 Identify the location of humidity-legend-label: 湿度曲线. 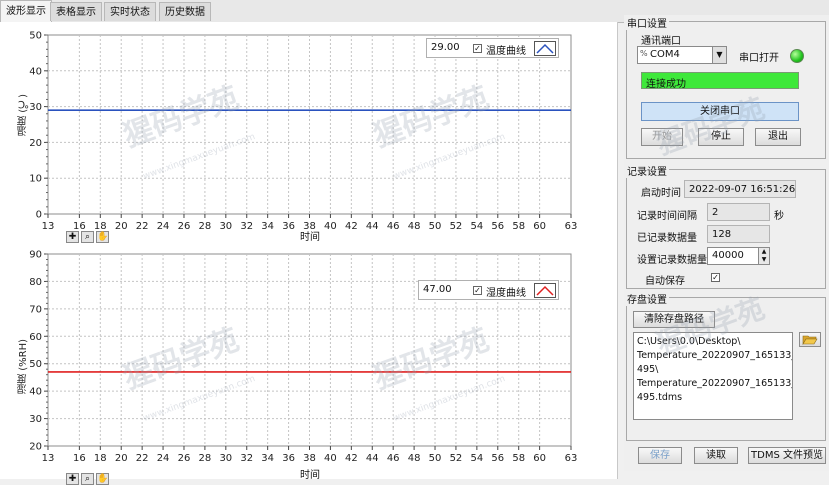
(506, 293).